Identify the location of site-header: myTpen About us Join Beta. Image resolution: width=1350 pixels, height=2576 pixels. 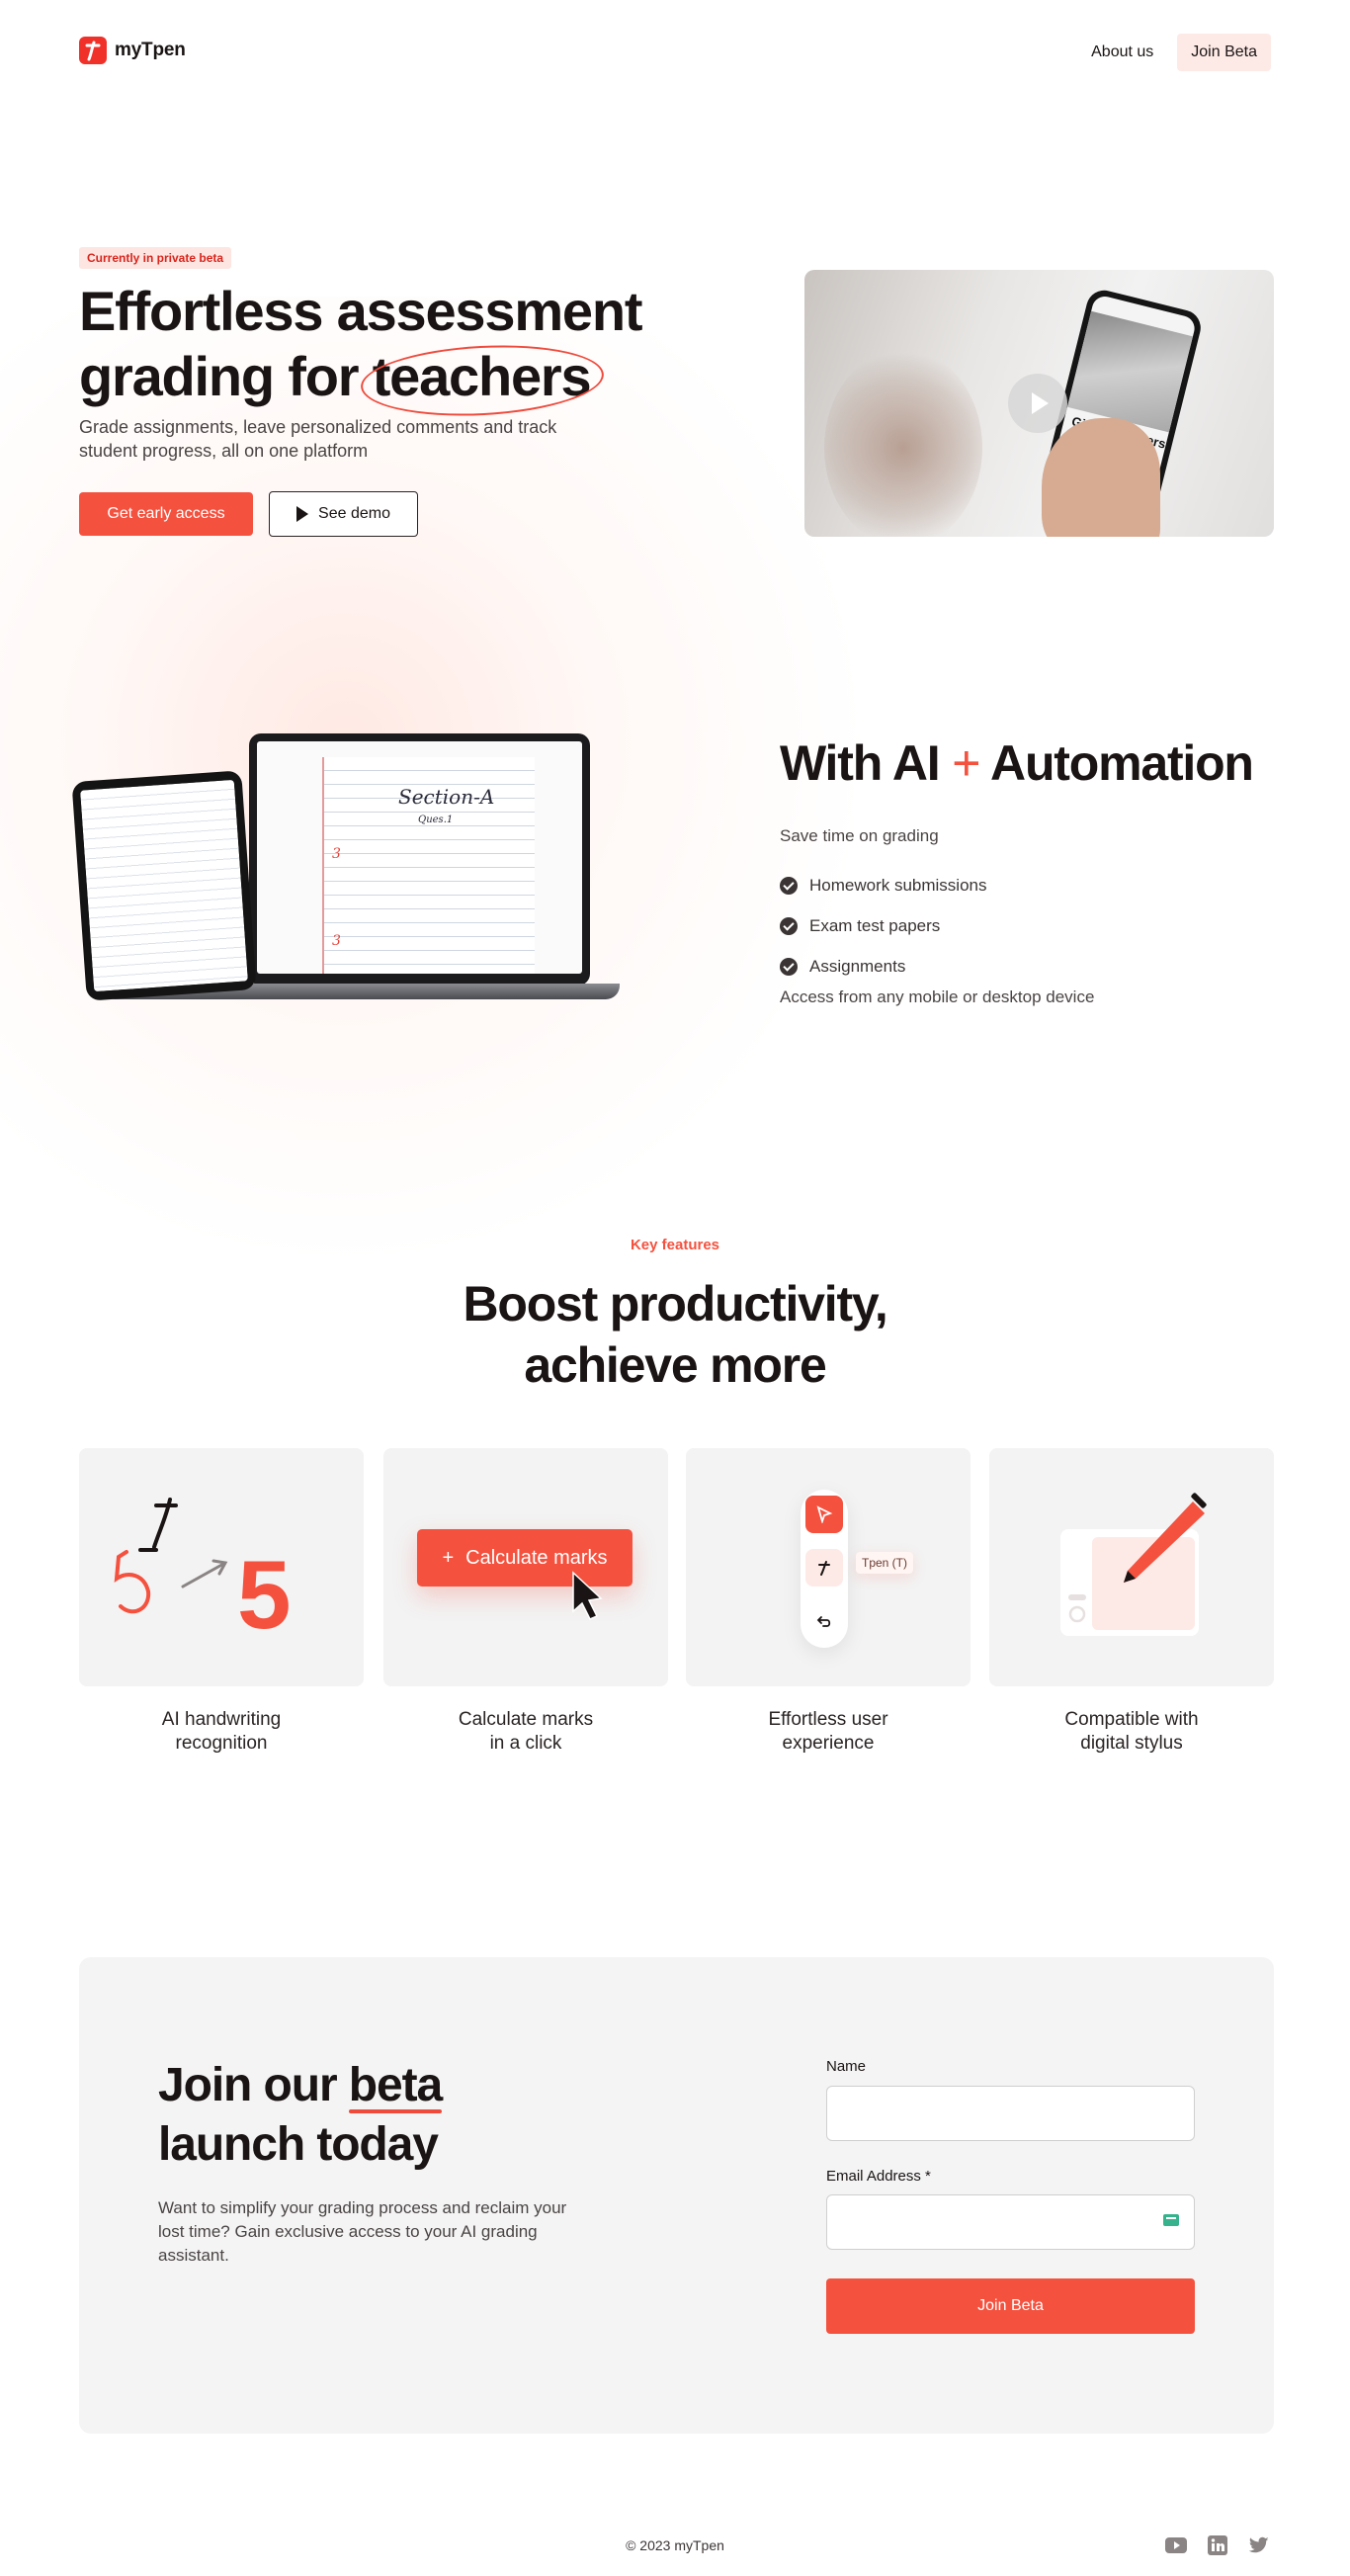
(675, 54).